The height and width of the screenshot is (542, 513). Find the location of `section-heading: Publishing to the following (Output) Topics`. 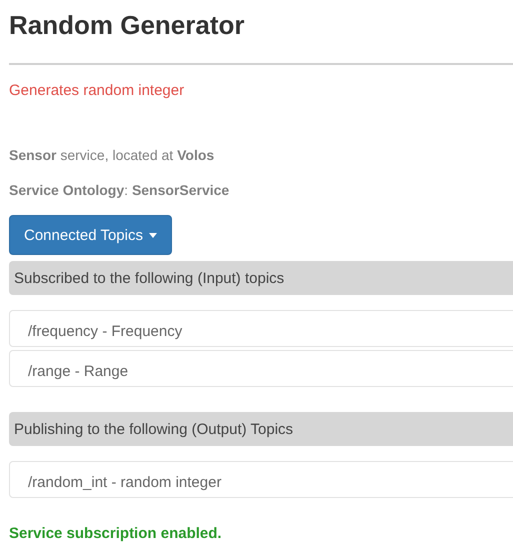

section-heading: Publishing to the following (Output) Topics is located at coordinates (261, 429).